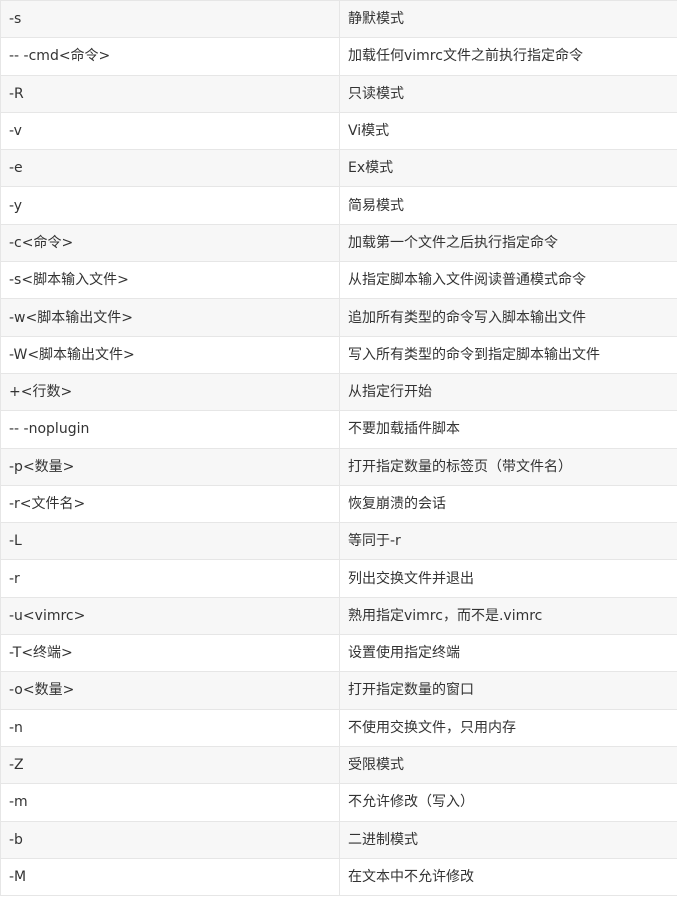  Describe the element at coordinates (170, 839) in the screenshot. I see `option-cell: -b` at that location.